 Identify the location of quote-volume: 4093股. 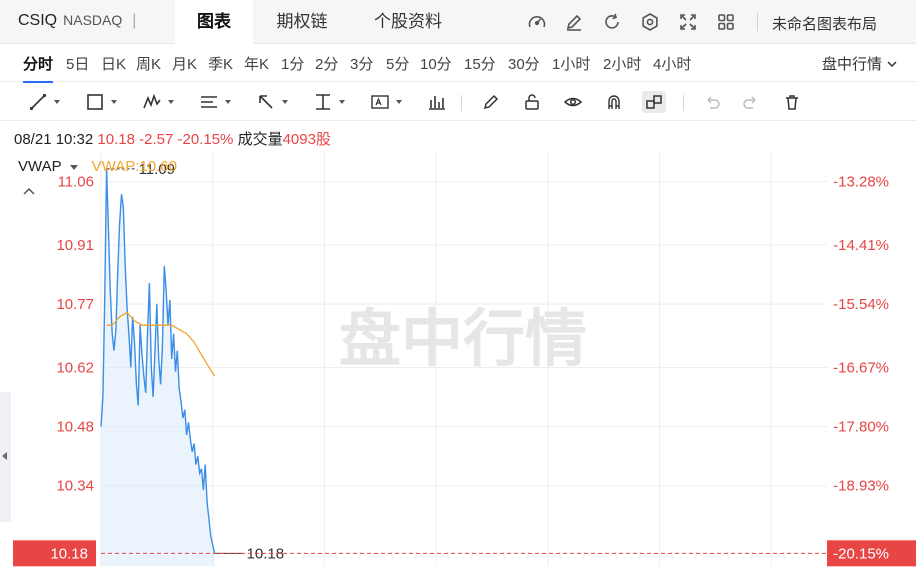
(306, 139).